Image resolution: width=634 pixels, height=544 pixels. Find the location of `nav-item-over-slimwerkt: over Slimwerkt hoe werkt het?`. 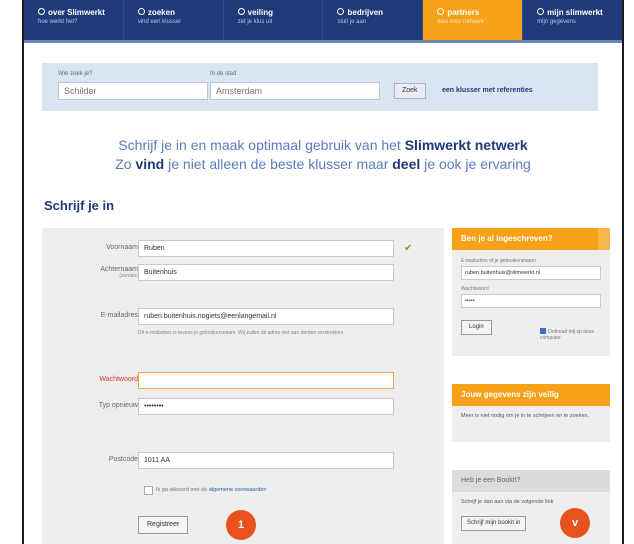

nav-item-over-slimwerkt: over Slimwerkt hoe werkt het? is located at coordinates (74, 20).